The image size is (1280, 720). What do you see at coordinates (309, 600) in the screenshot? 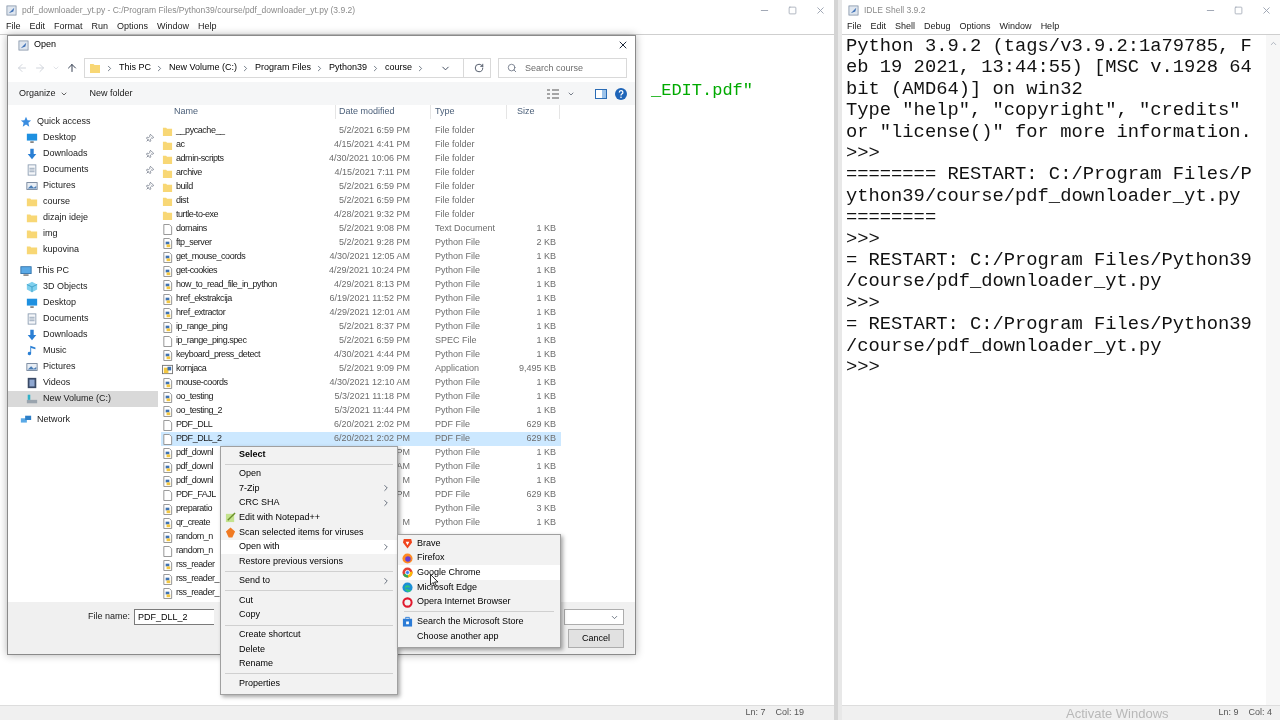
I see `menu-item: Cut` at bounding box center [309, 600].